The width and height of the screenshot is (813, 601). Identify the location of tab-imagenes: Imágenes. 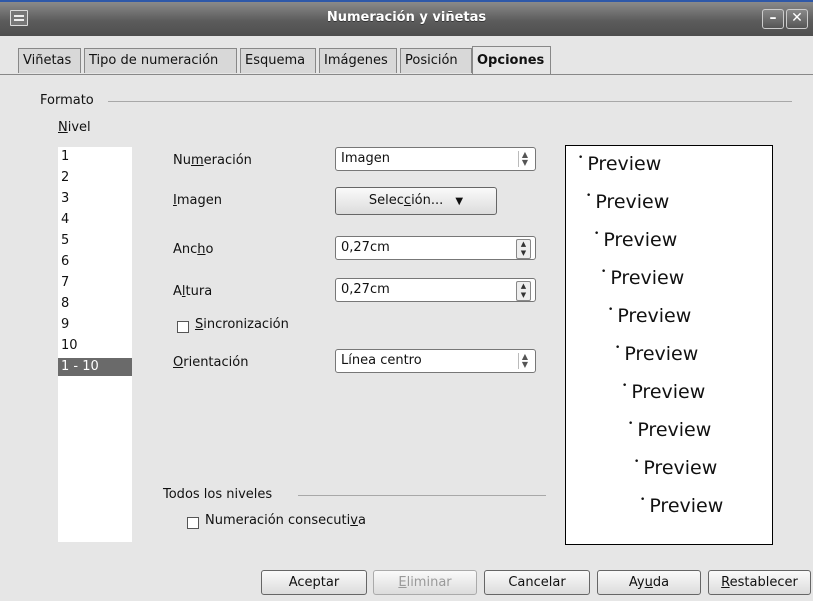
(358, 60).